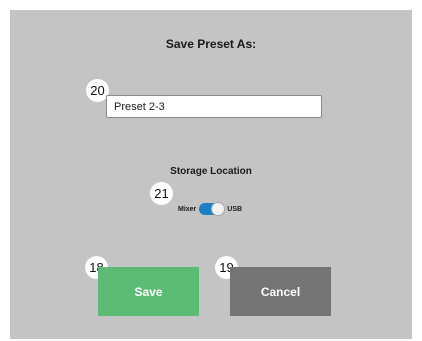 This screenshot has width=422, height=341. Describe the element at coordinates (148, 291) in the screenshot. I see `save-button: Save` at that location.